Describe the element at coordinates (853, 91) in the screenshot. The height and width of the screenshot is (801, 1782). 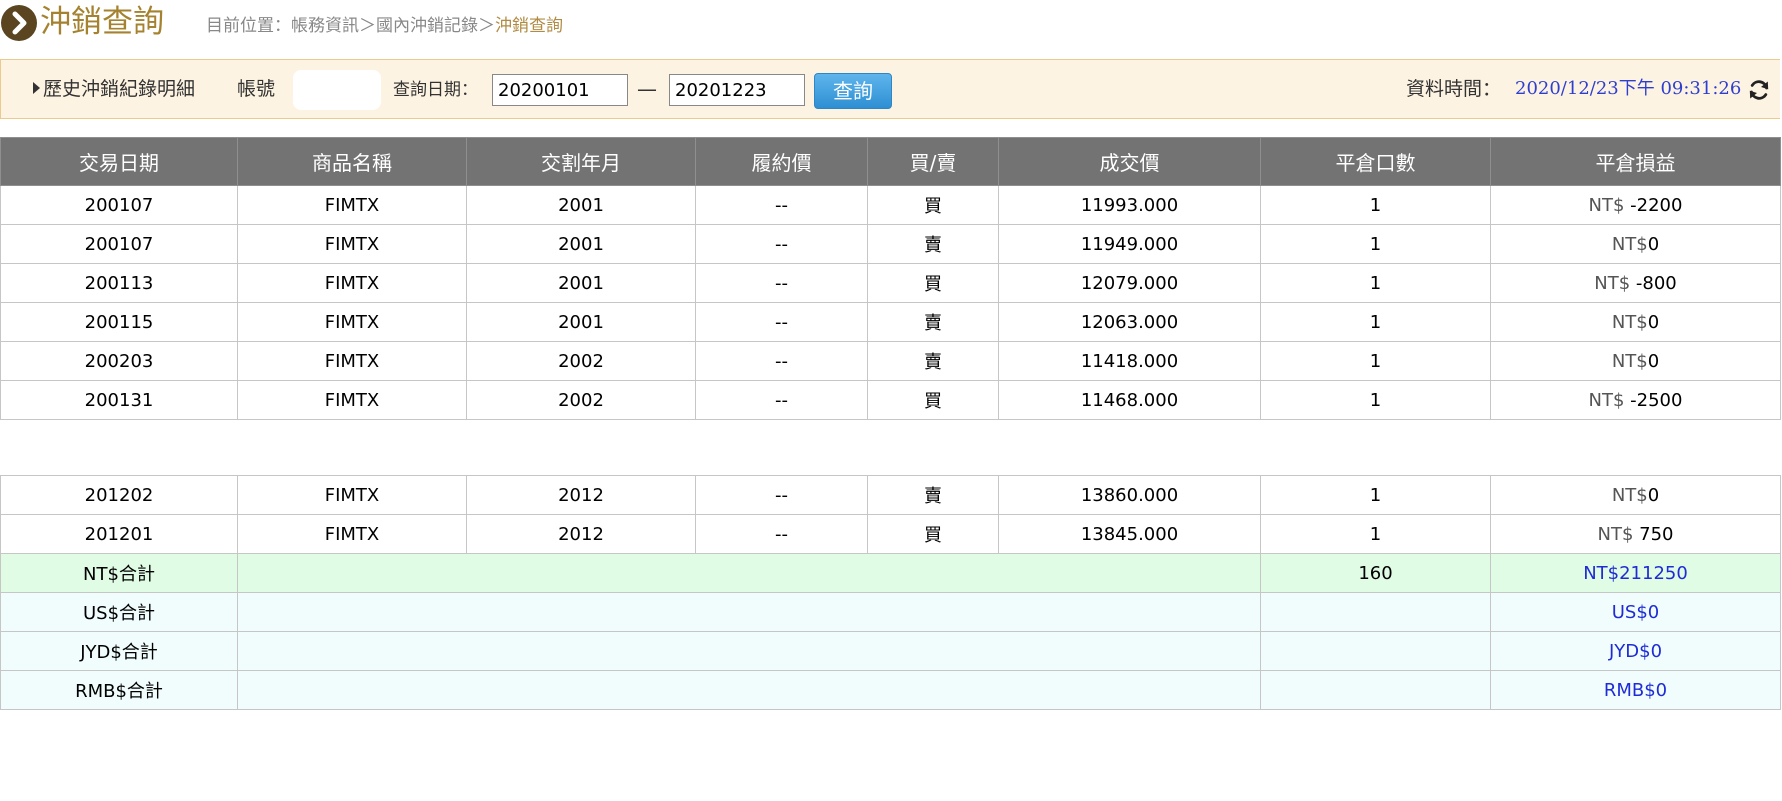
I see `query-button: 查詢` at that location.